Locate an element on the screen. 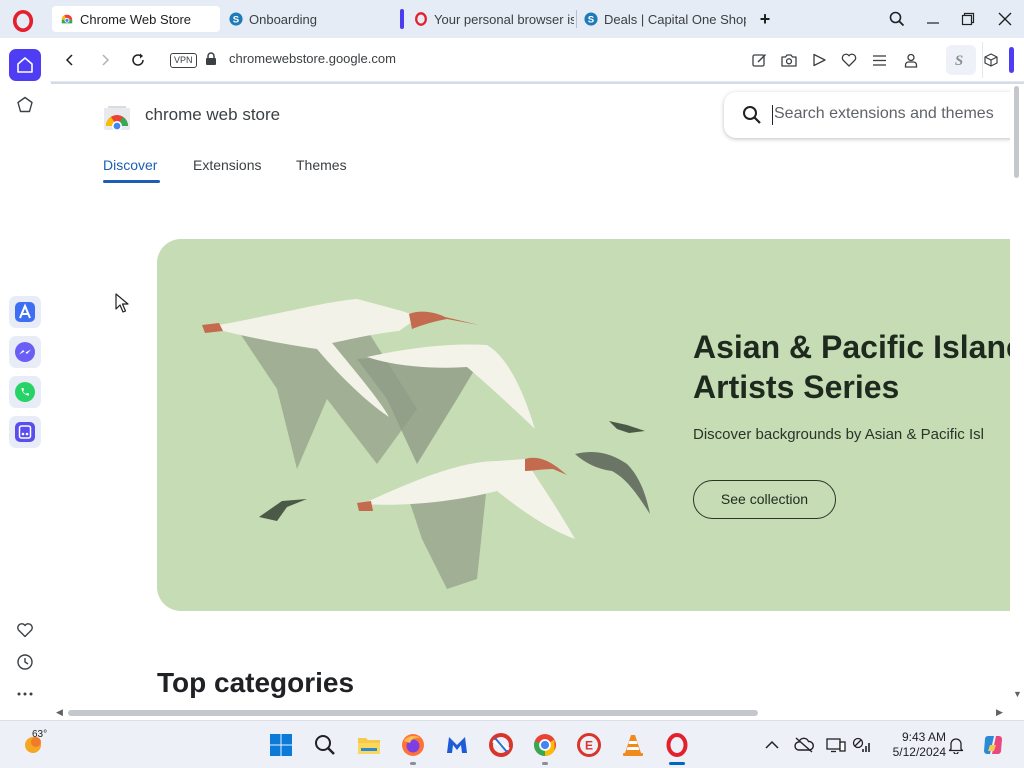 The image size is (1024, 768). weather-temperature: 63° is located at coordinates (39, 734).